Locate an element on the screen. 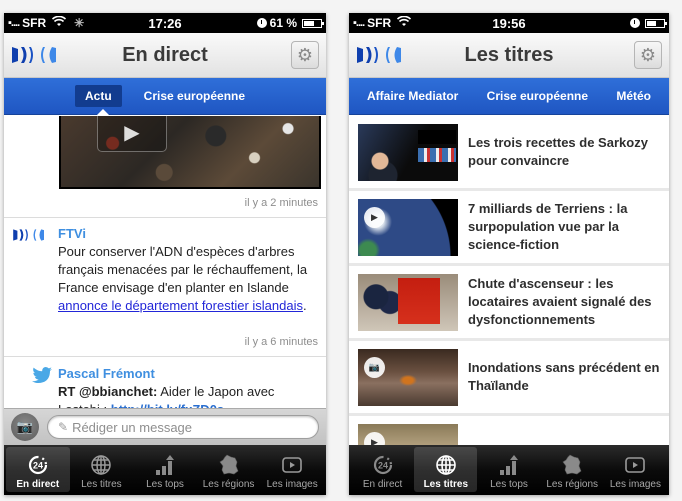 The height and width of the screenshot is (501, 682). status-bar: ▪.... SFR 19:56 is located at coordinates (509, 23).